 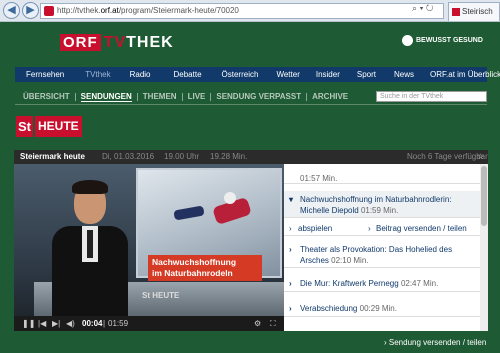 I want to click on episode-end: 19.28 Min., so click(x=229, y=156).